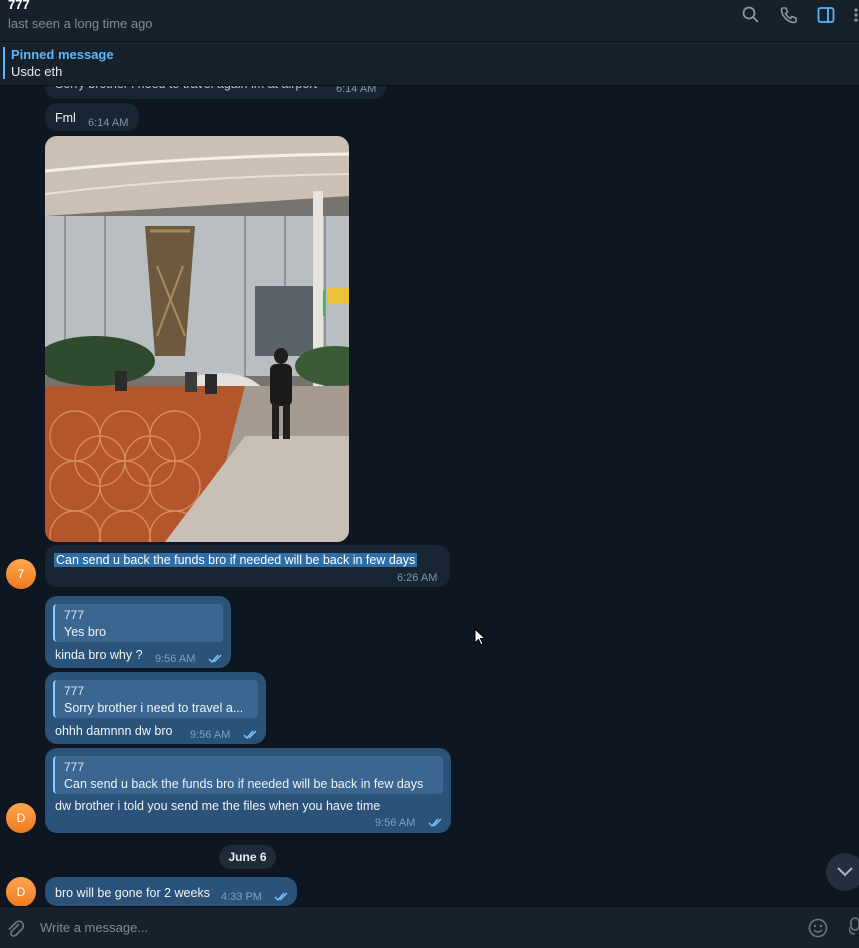 This screenshot has height=948, width=859. What do you see at coordinates (855, 15) in the screenshot?
I see `more-icon` at bounding box center [855, 15].